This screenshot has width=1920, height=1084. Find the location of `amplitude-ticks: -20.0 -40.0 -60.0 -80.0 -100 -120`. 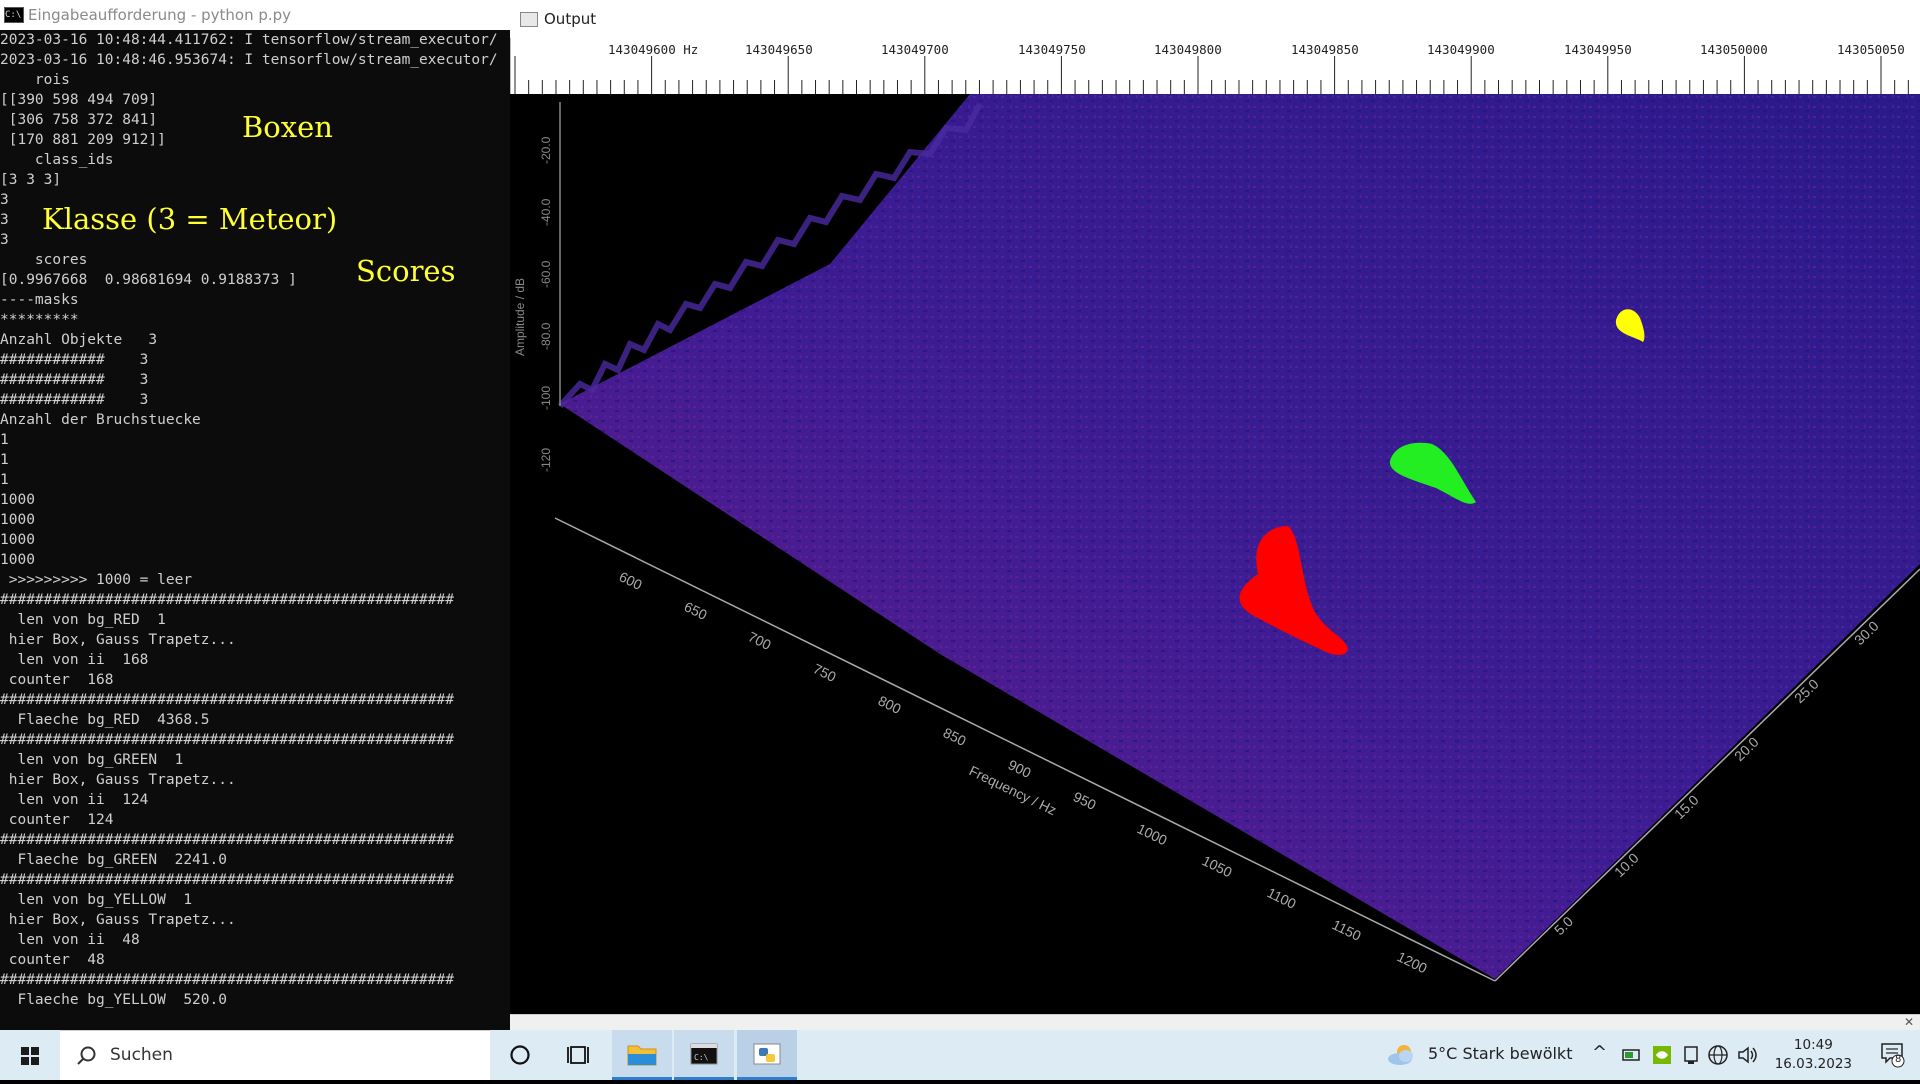

amplitude-ticks: -20.0 -40.0 -60.0 -80.0 -100 -120 is located at coordinates (546, 304).